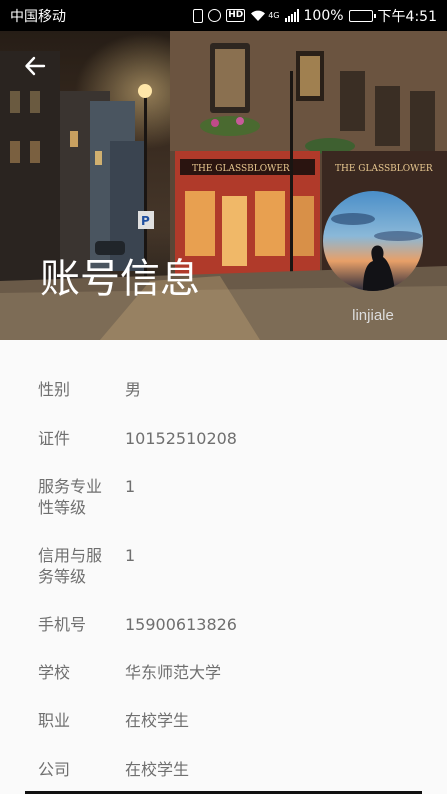 The image size is (447, 794). What do you see at coordinates (145, 221) in the screenshot?
I see `svg-text: P` at bounding box center [145, 221].